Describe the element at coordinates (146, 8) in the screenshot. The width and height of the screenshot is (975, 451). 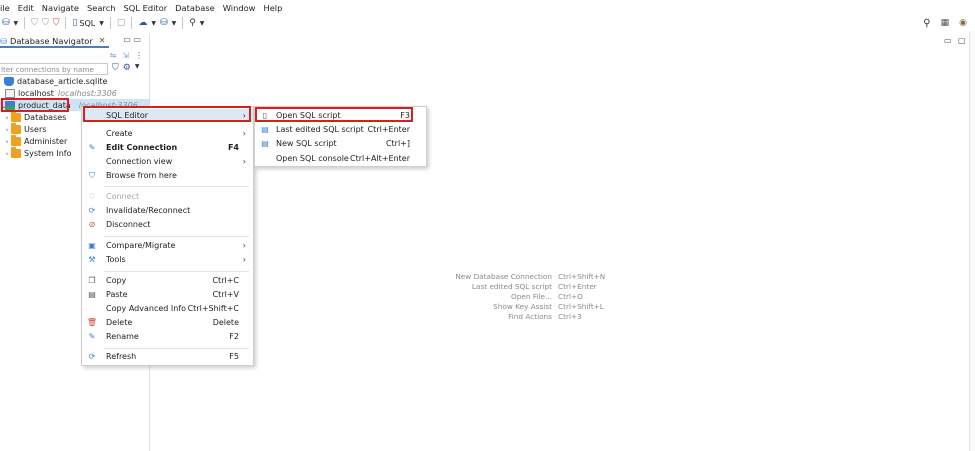
I see `menu-sql-editor: SQL Editor` at that location.